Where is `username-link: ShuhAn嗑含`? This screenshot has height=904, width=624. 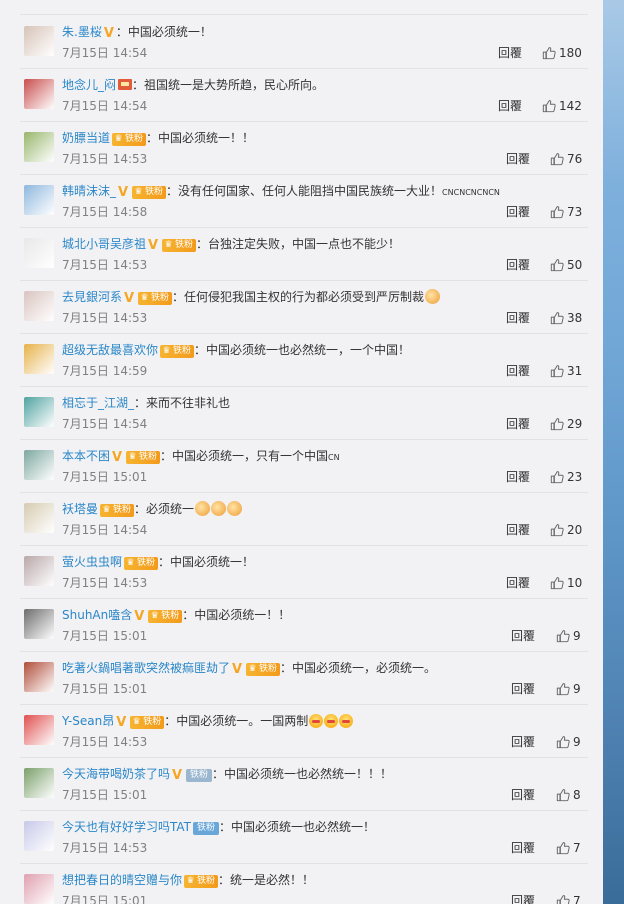
username-link: ShuhAn嗑含 is located at coordinates (97, 615).